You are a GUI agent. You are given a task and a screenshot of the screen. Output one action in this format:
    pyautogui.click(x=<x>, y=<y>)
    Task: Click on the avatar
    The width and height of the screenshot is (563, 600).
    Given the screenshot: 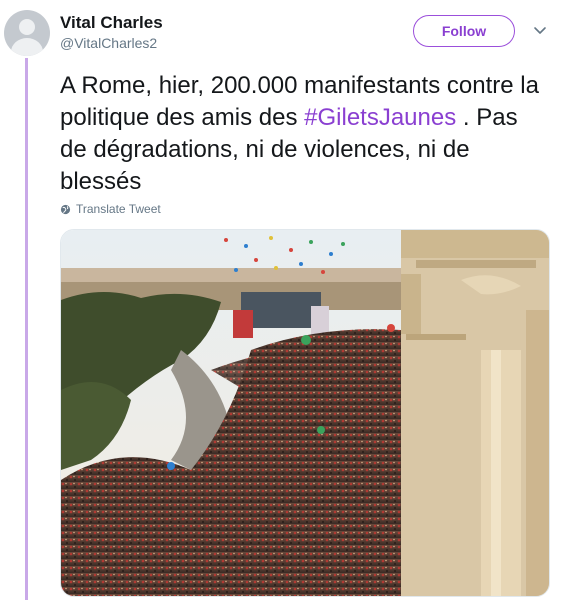 What is the action you would take?
    pyautogui.click(x=27, y=33)
    